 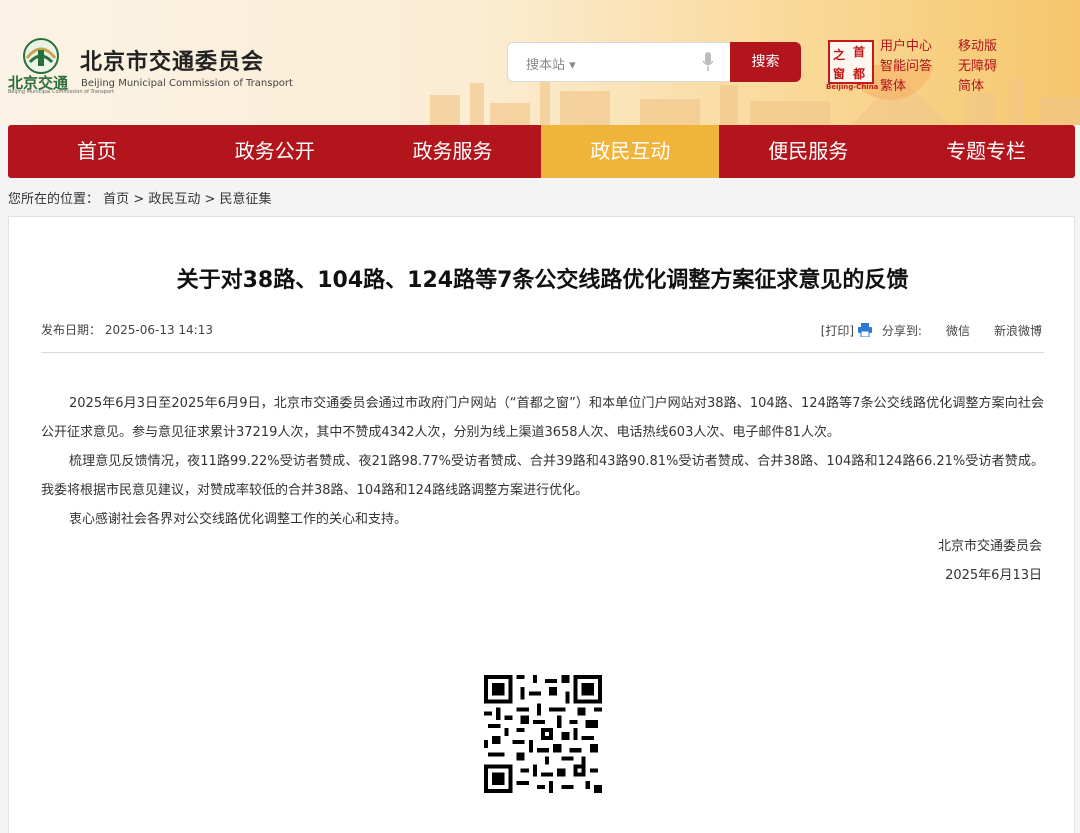 What do you see at coordinates (859, 74) in the screenshot?
I see `capital-char-du: 都` at bounding box center [859, 74].